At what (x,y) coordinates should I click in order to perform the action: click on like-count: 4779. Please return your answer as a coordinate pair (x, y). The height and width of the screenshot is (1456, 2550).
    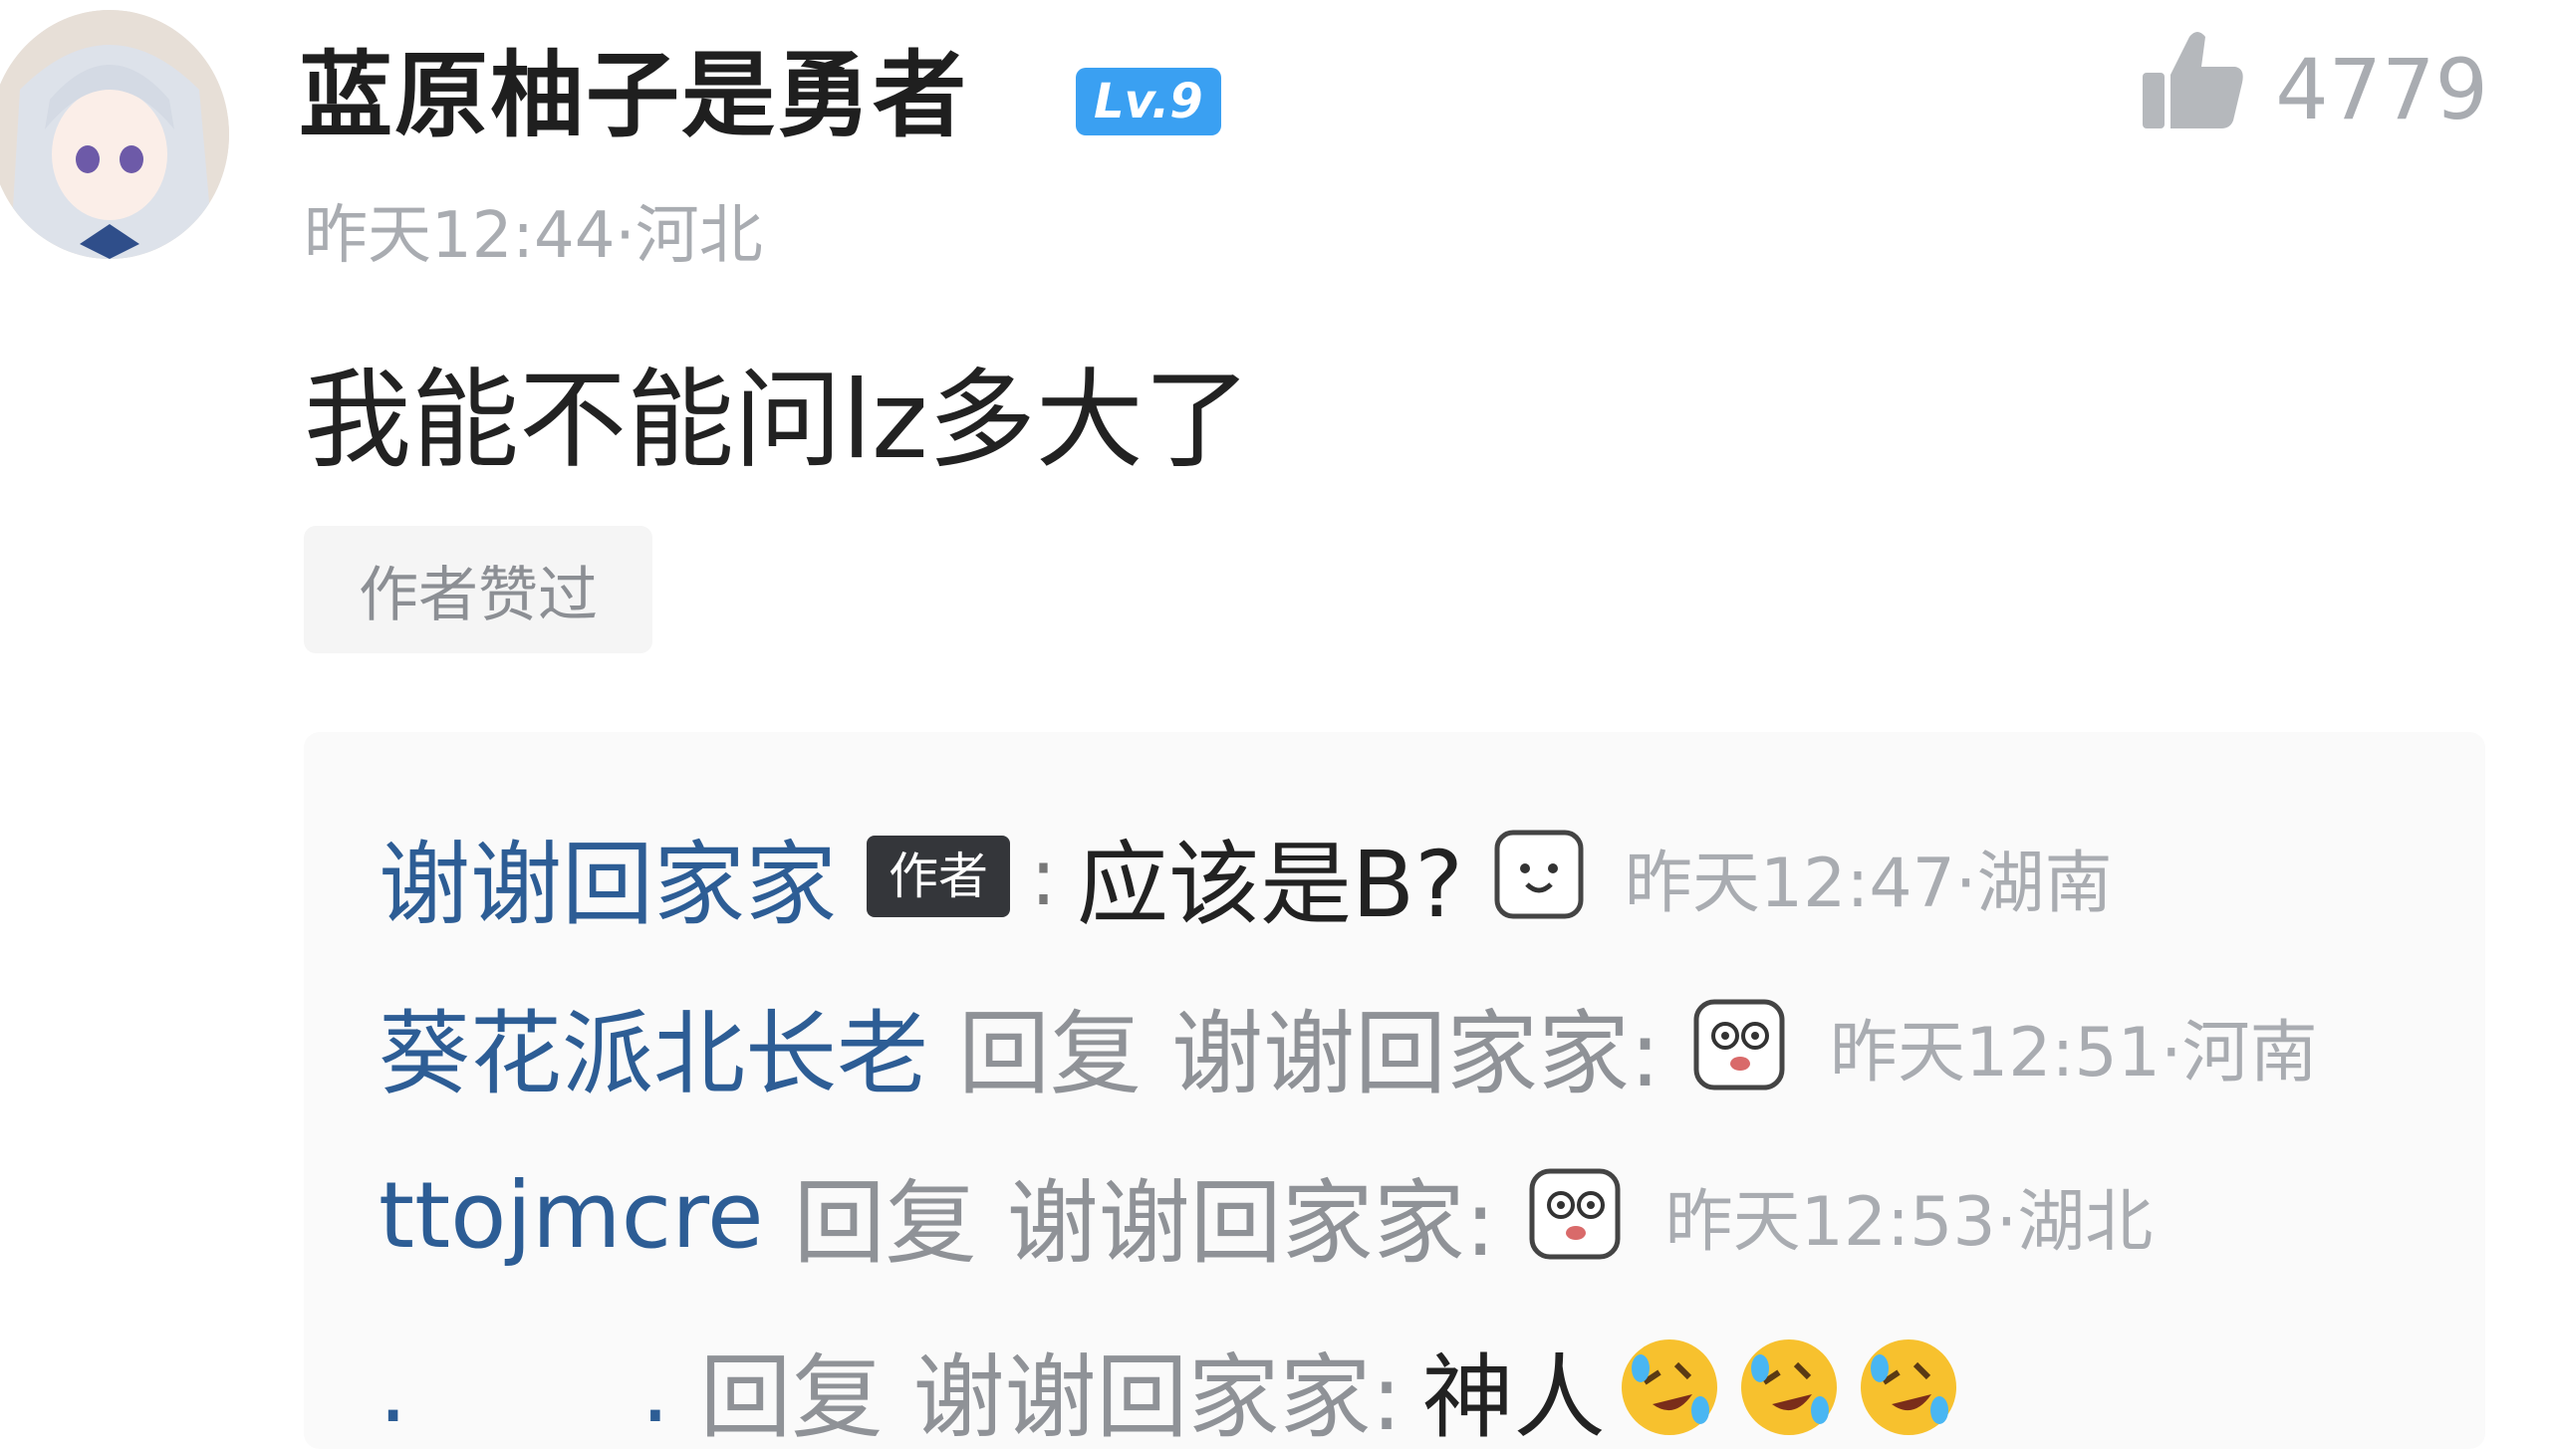
    Looking at the image, I should click on (2381, 89).